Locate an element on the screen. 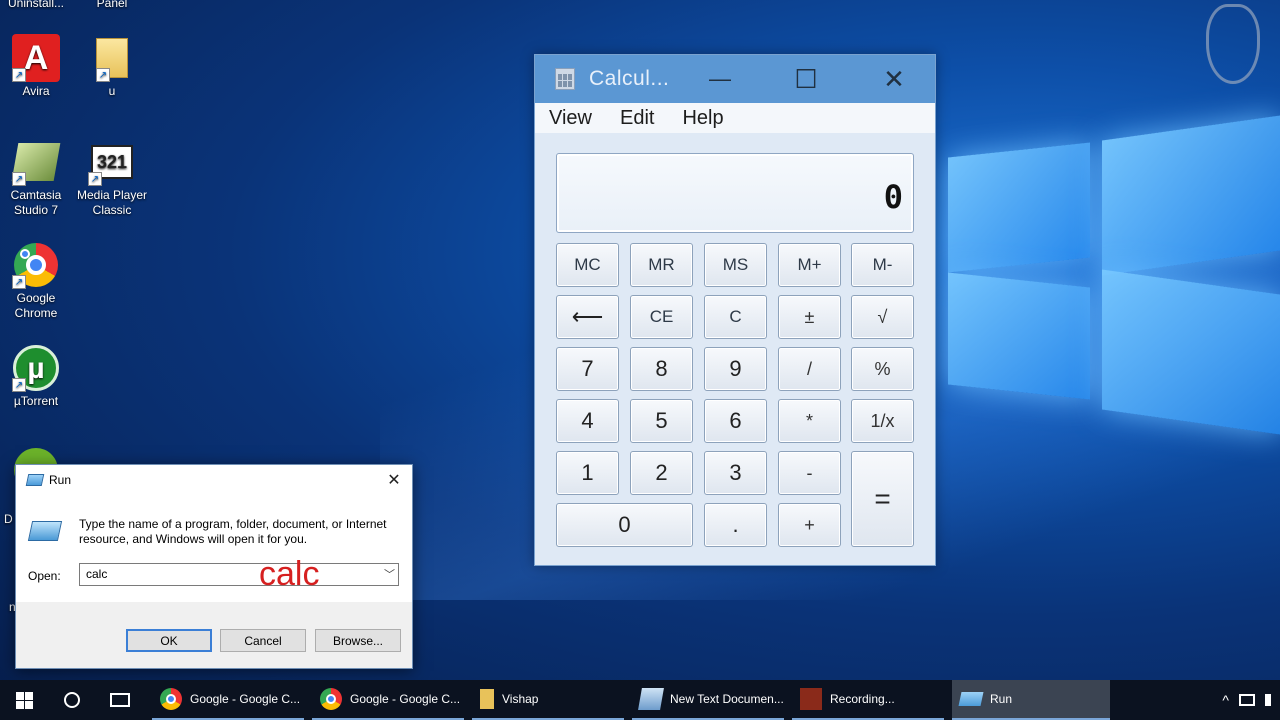 Image resolution: width=1280 pixels, height=720 pixels. maximize-button: ☐ is located at coordinates (806, 79).